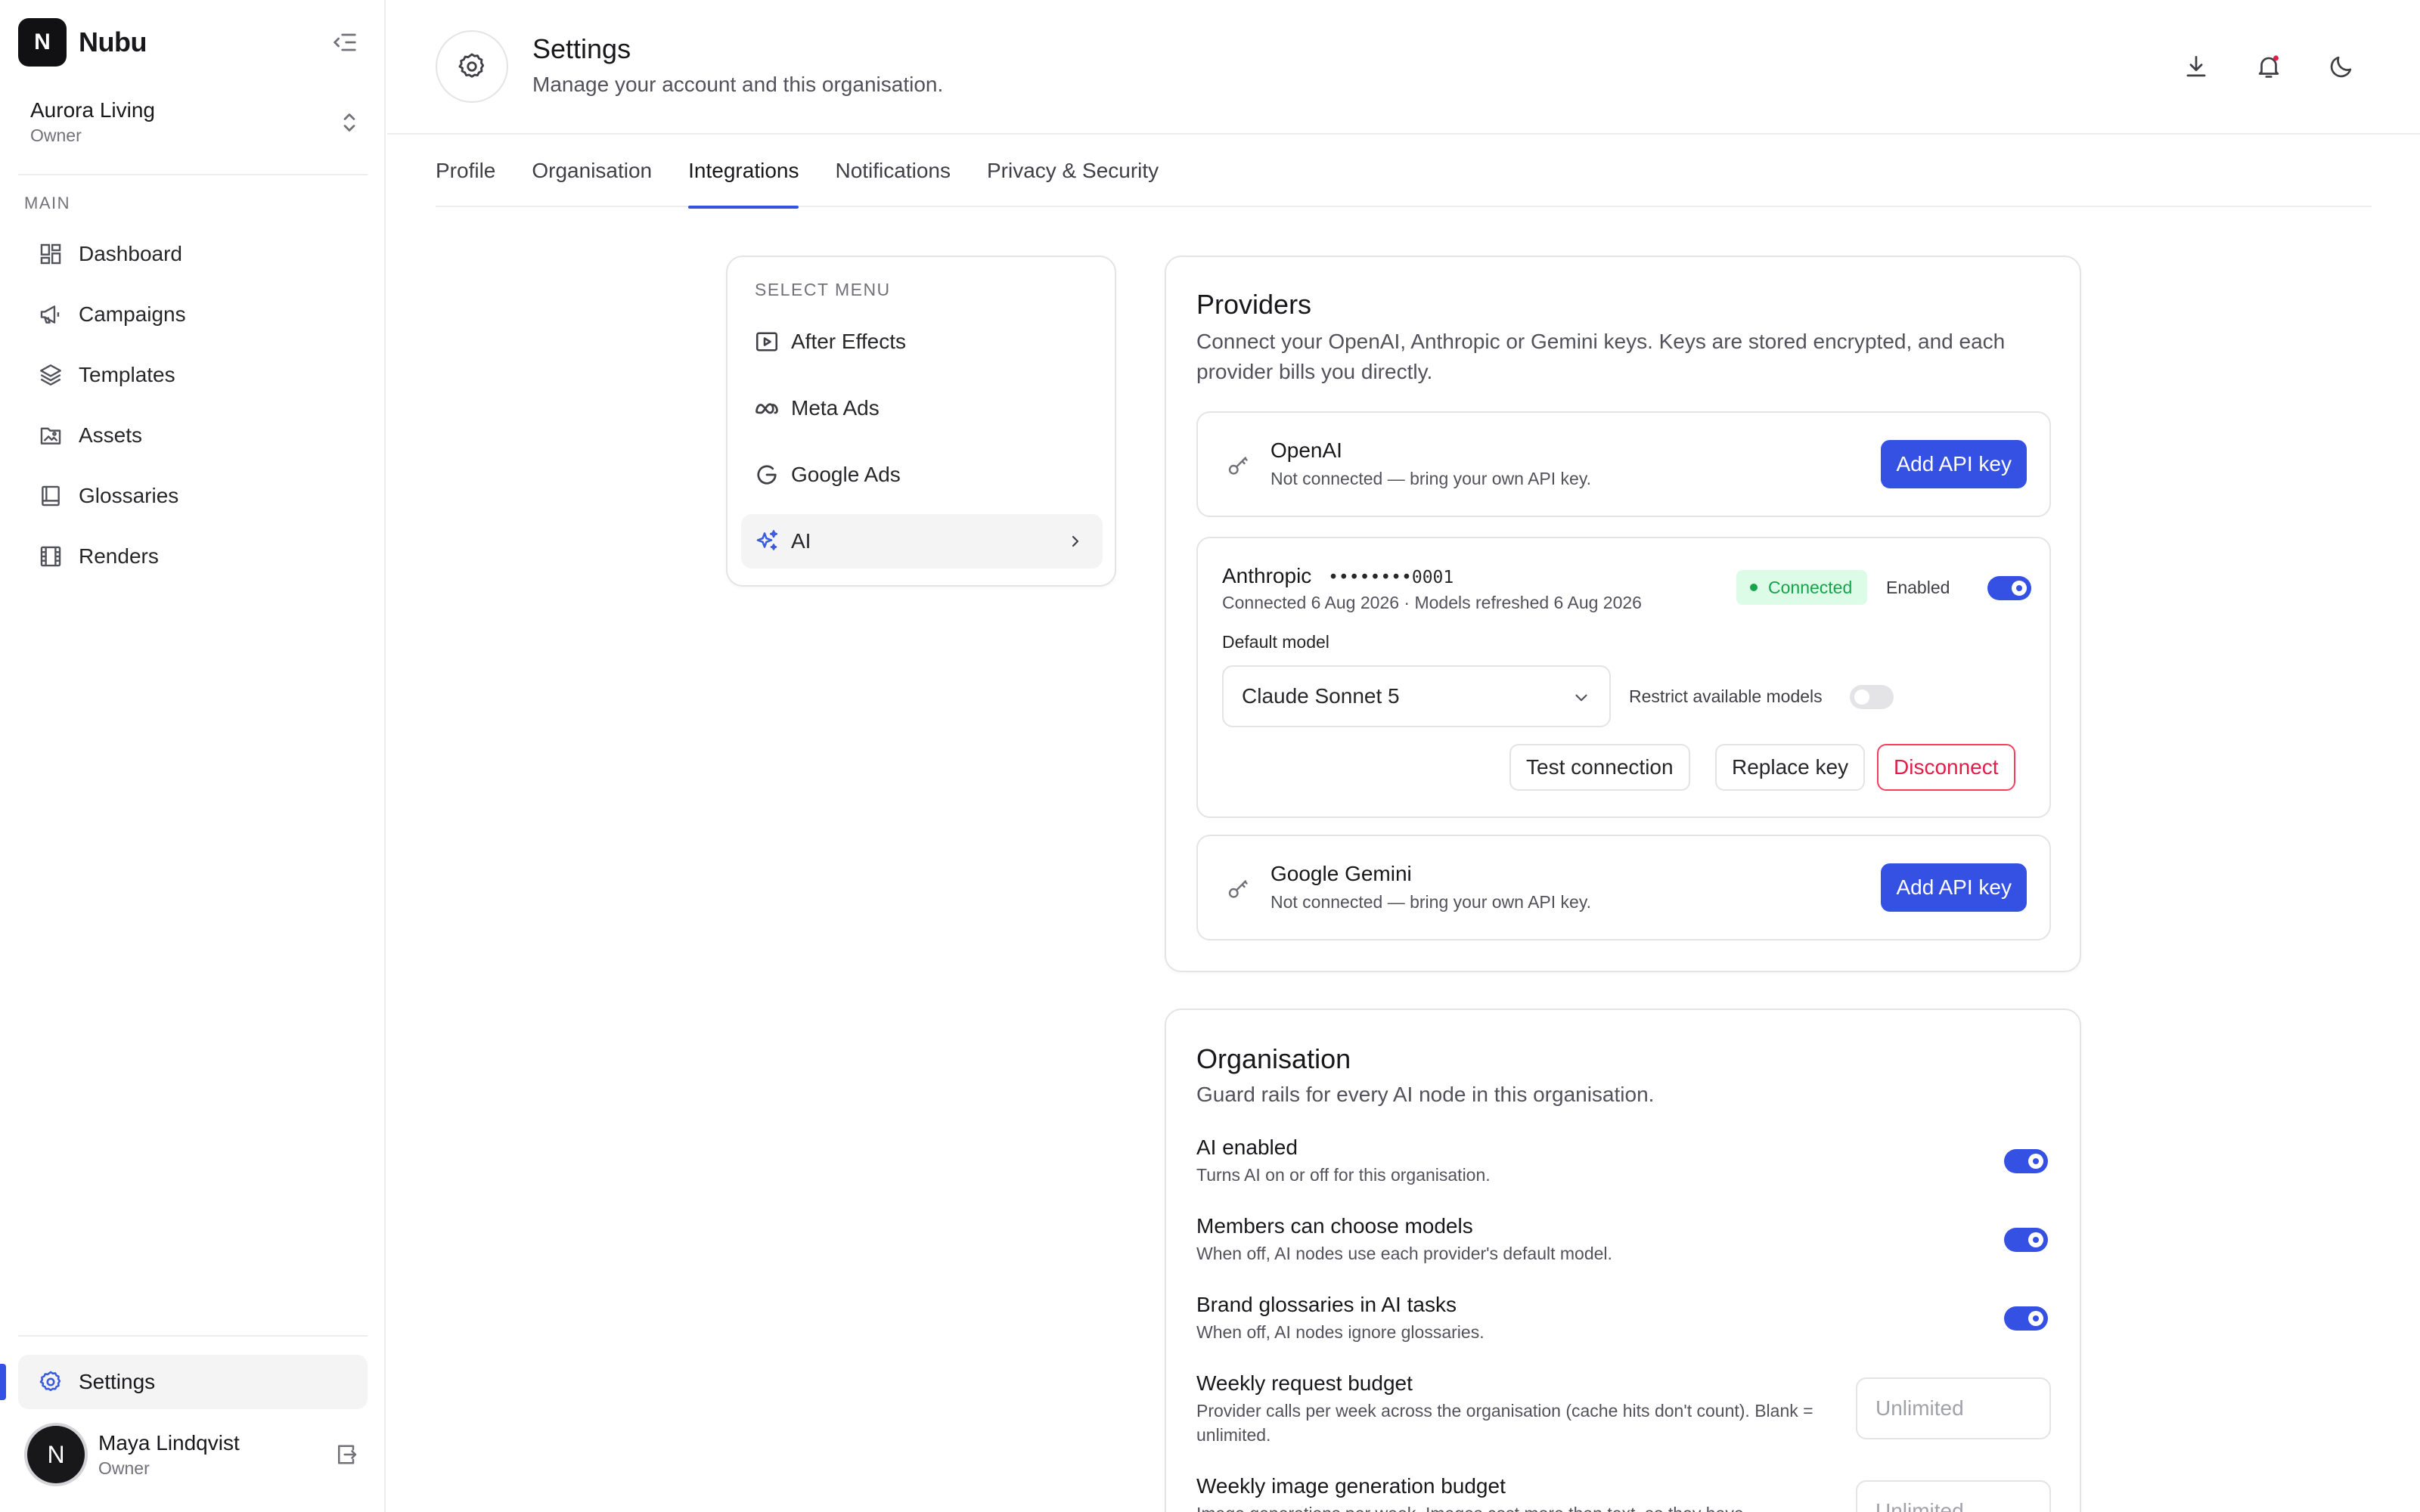 The image size is (2420, 1512). What do you see at coordinates (349, 122) in the screenshot?
I see `chevrons-up-down-icon` at bounding box center [349, 122].